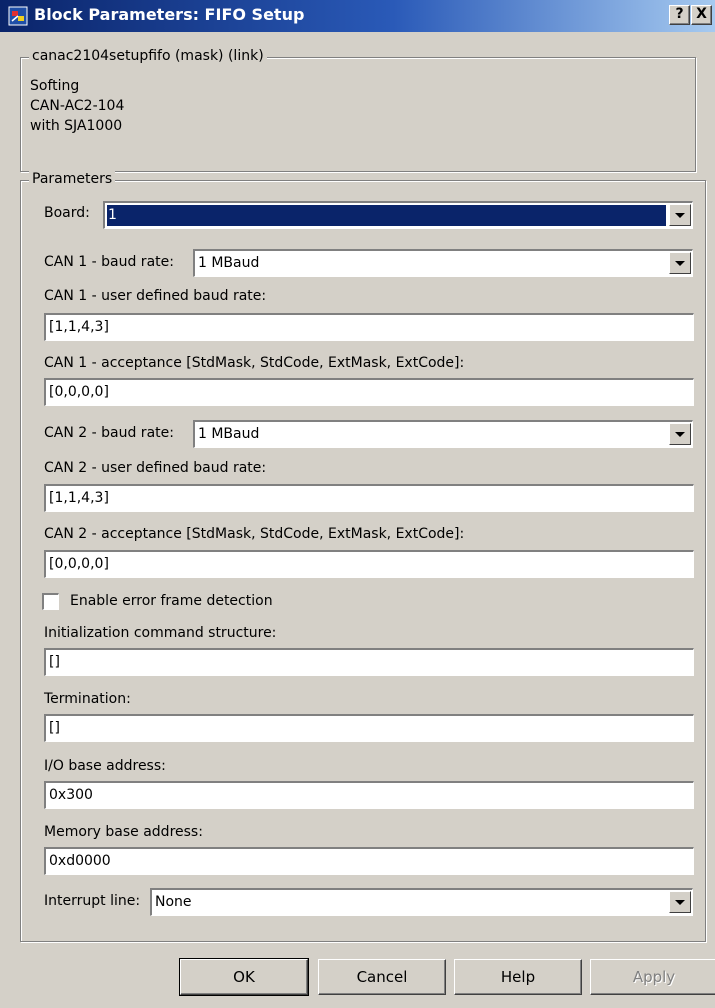  What do you see at coordinates (369, 795) in the screenshot?
I see `io-base-input: 0x300` at bounding box center [369, 795].